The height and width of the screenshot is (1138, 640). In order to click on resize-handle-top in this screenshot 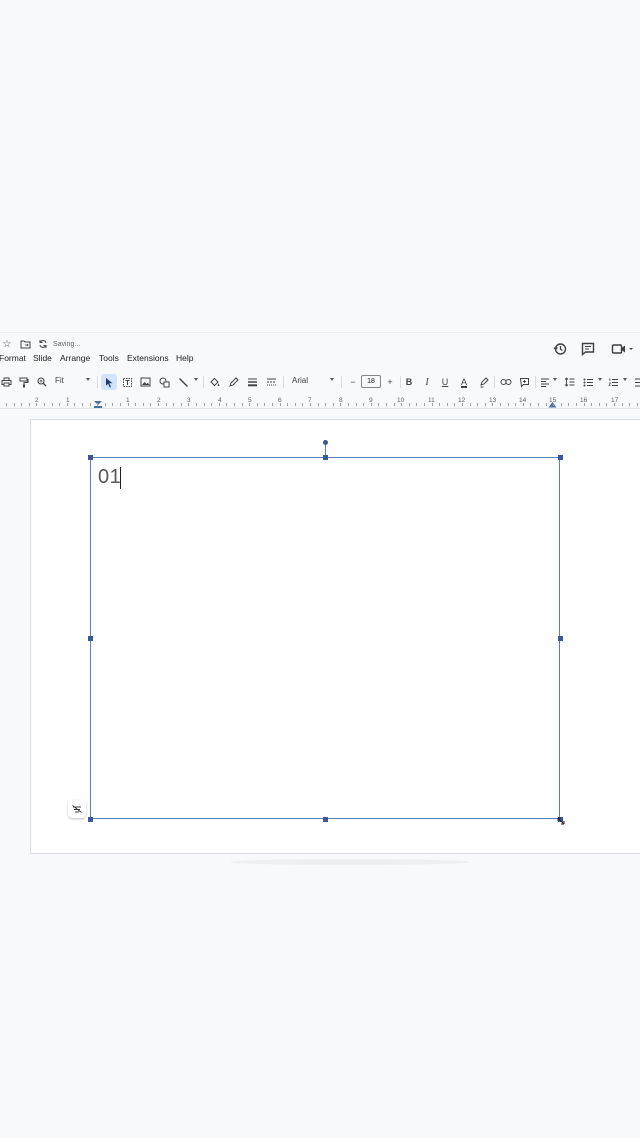, I will do `click(325, 457)`.